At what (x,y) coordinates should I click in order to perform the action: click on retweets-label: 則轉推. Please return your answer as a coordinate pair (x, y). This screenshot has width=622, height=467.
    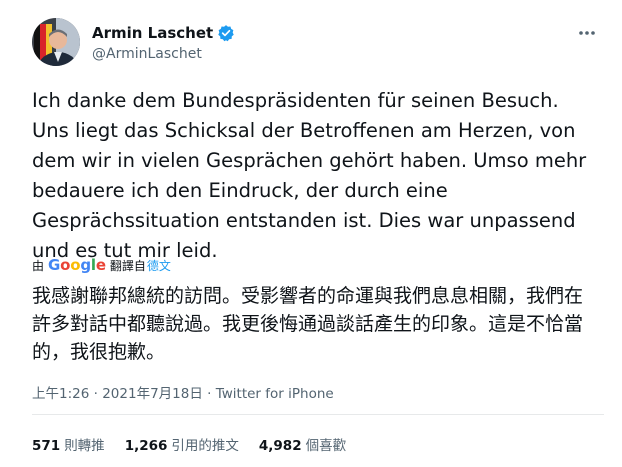
    Looking at the image, I should click on (84, 446).